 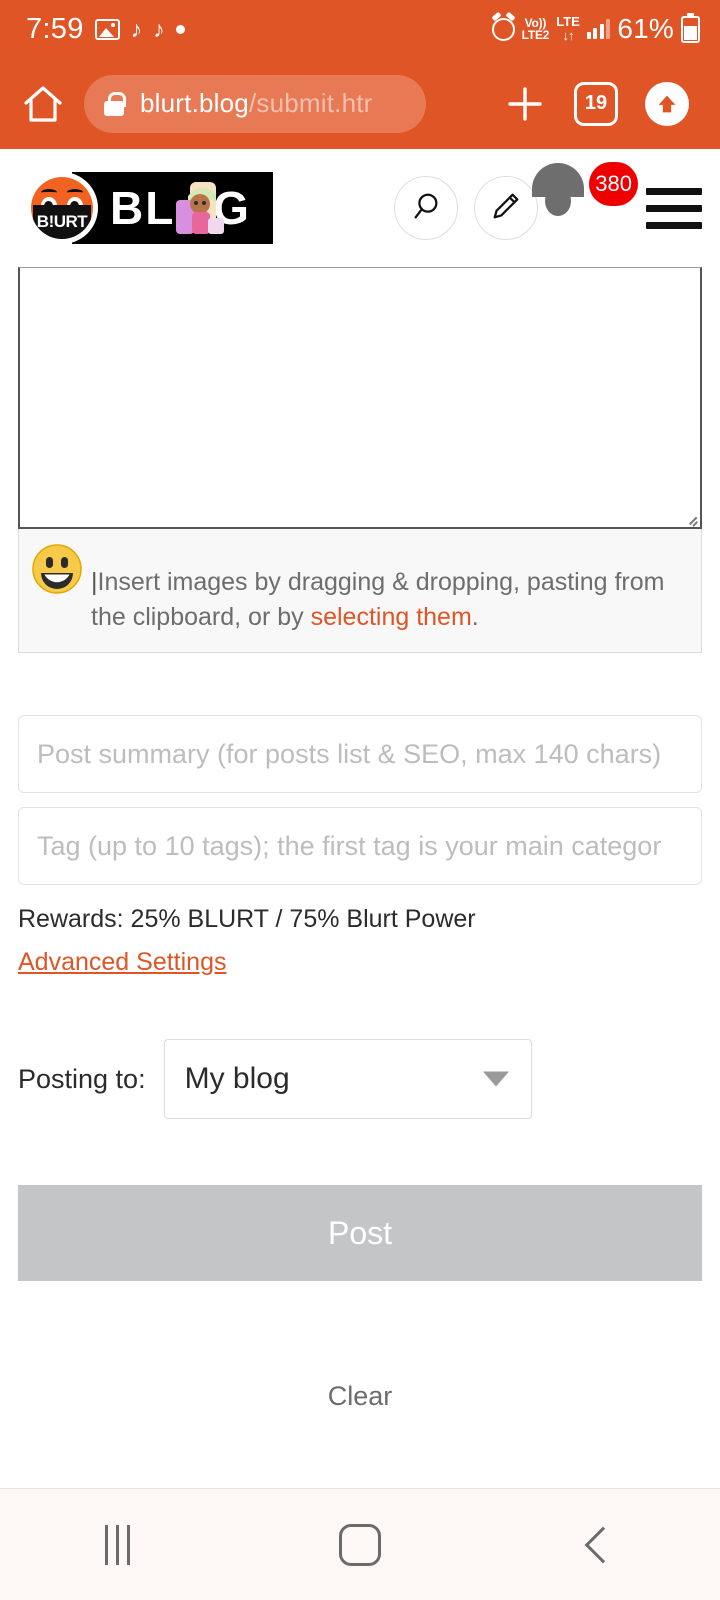 I want to click on image-icon, so click(x=107, y=29).